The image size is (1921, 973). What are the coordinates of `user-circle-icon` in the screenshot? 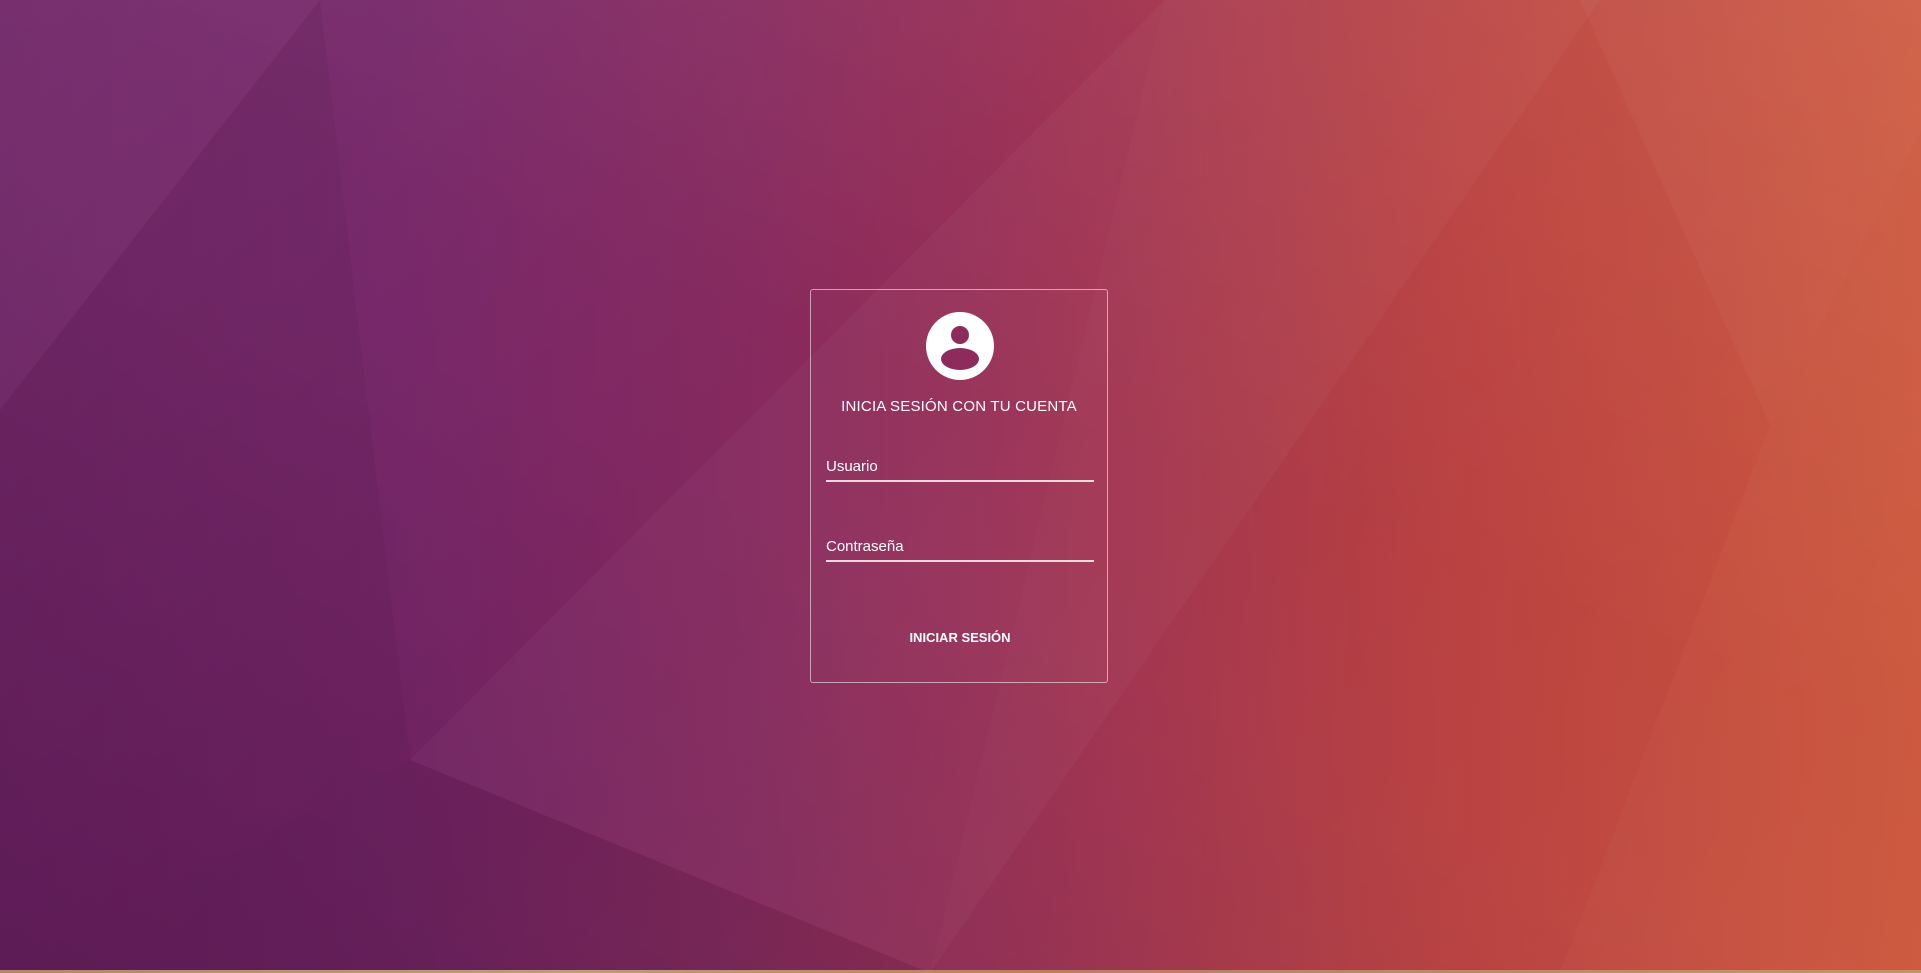 It's located at (960, 346).